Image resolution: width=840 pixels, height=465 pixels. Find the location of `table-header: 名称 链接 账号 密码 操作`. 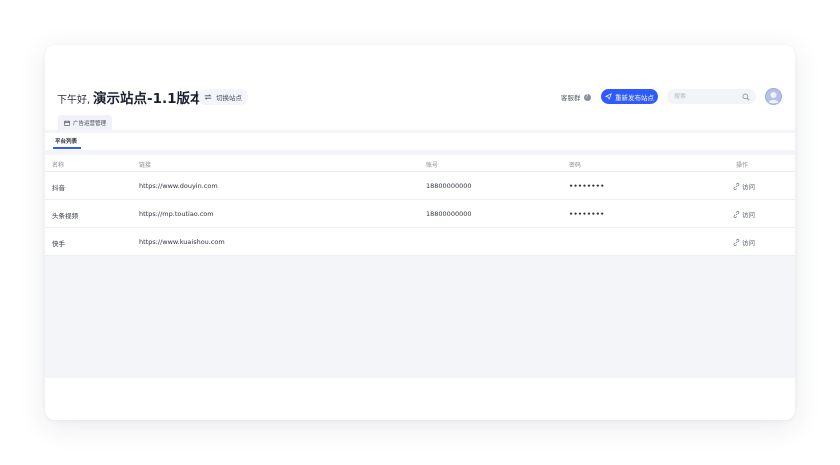

table-header: 名称 链接 账号 密码 操作 is located at coordinates (420, 163).